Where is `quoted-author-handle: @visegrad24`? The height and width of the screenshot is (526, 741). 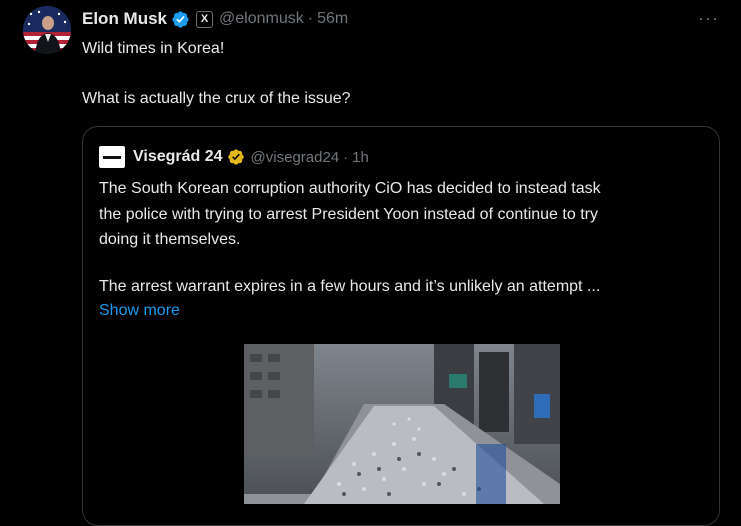
quoted-author-handle: @visegrad24 is located at coordinates (295, 157).